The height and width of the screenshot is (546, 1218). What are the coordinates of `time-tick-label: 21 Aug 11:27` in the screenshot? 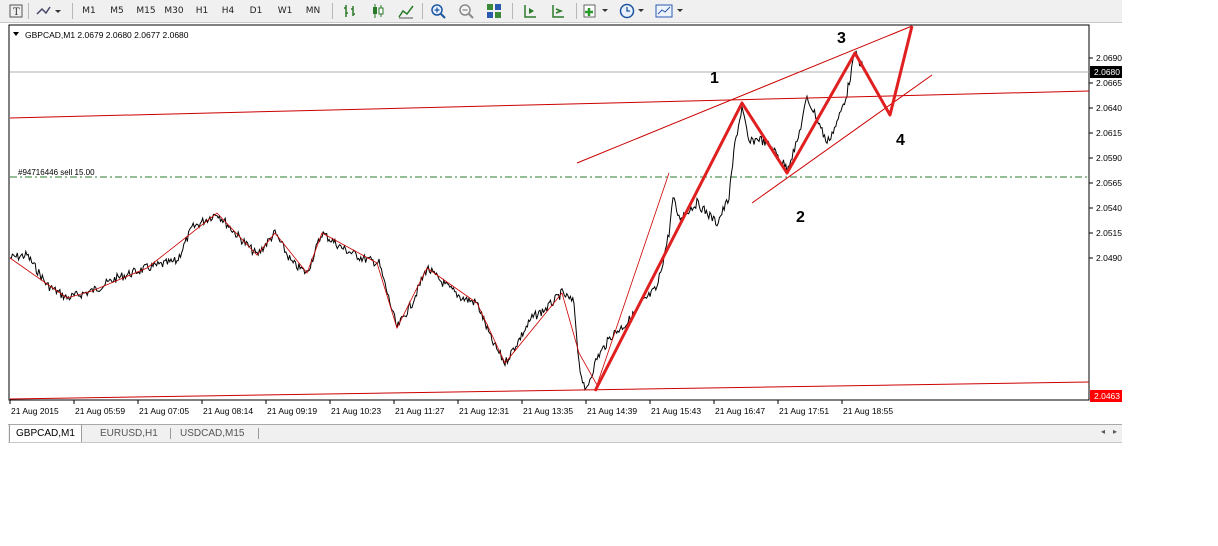 It's located at (420, 411).